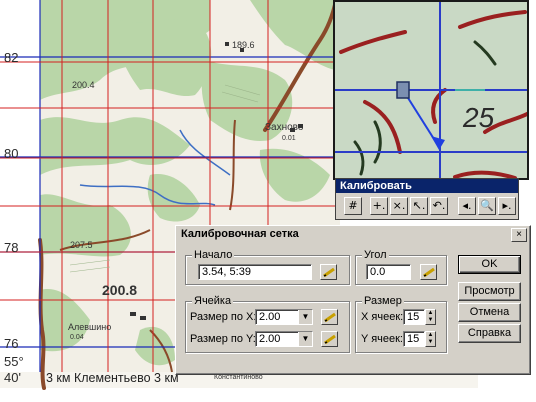  I want to click on pick-size-x-button, so click(329, 317).